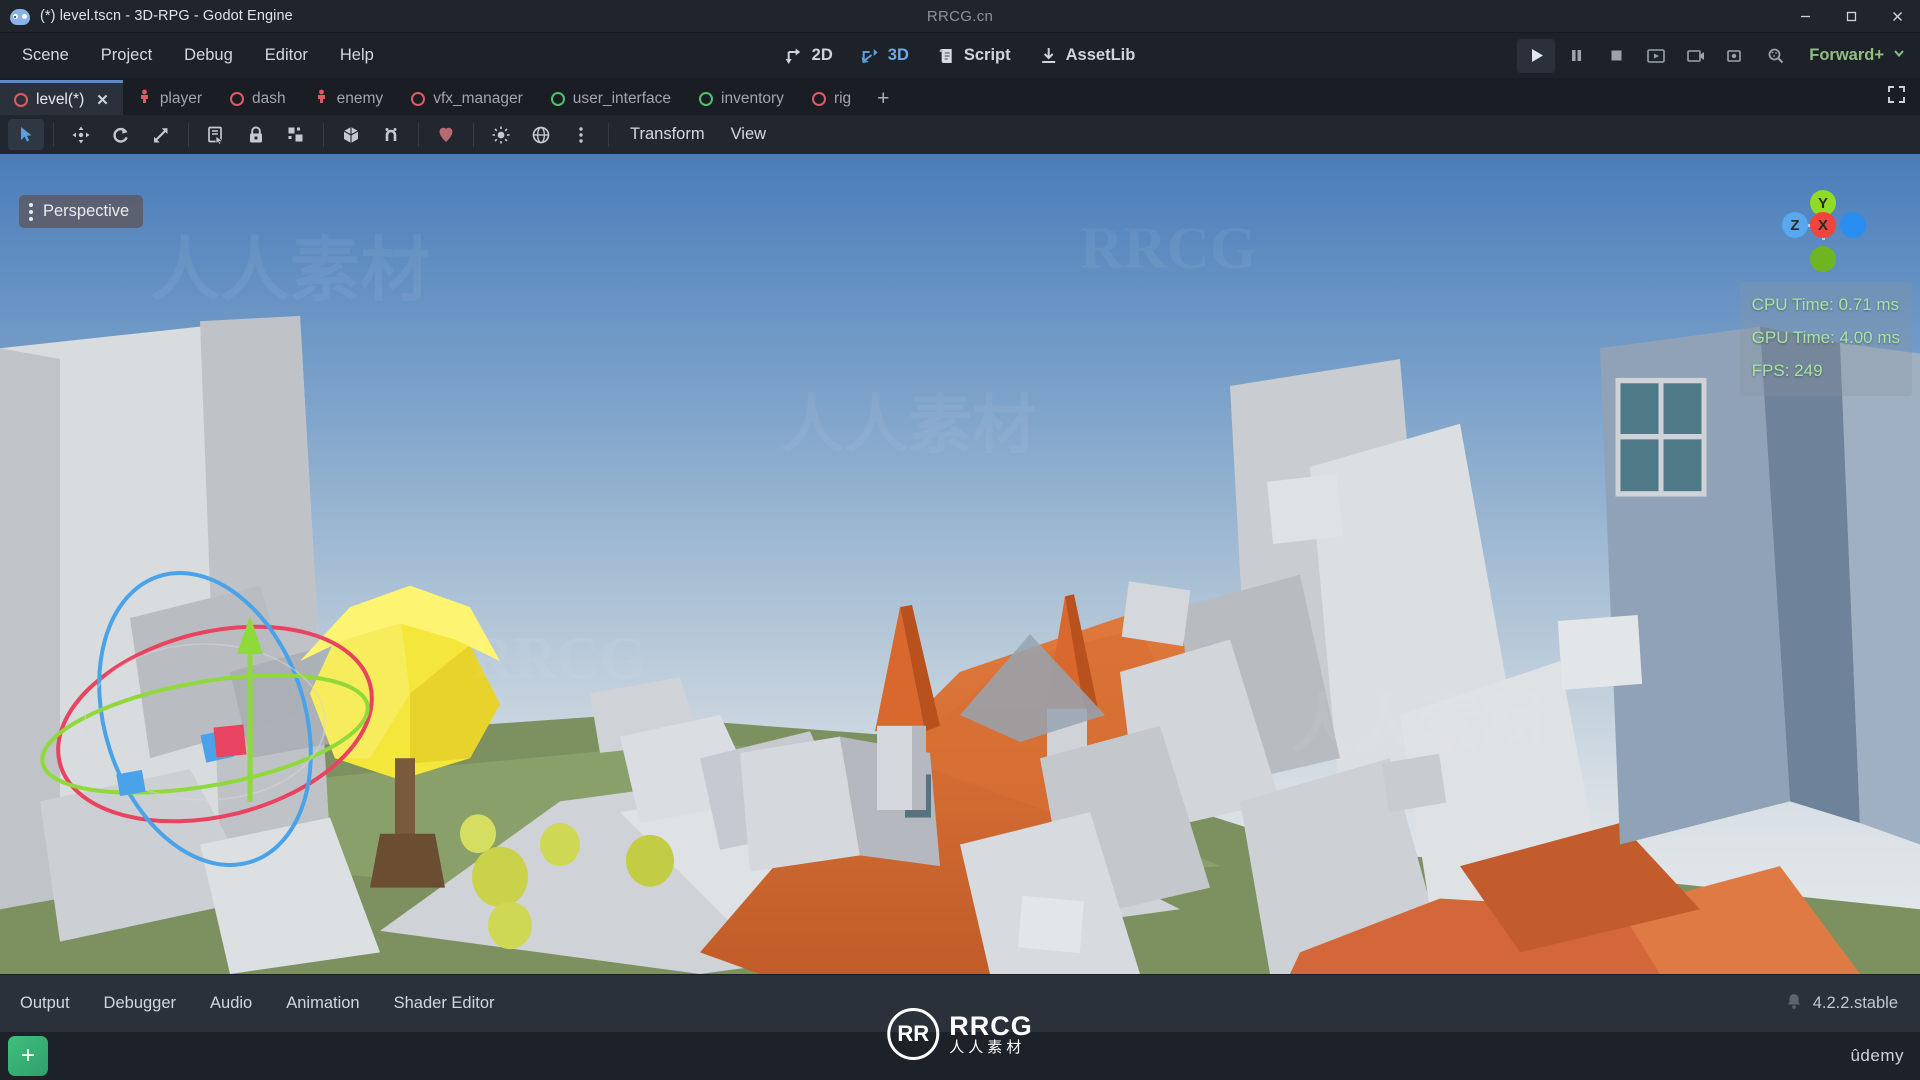 The height and width of the screenshot is (1080, 1920). Describe the element at coordinates (1899, 55) in the screenshot. I see `chevron-down-icon` at that location.